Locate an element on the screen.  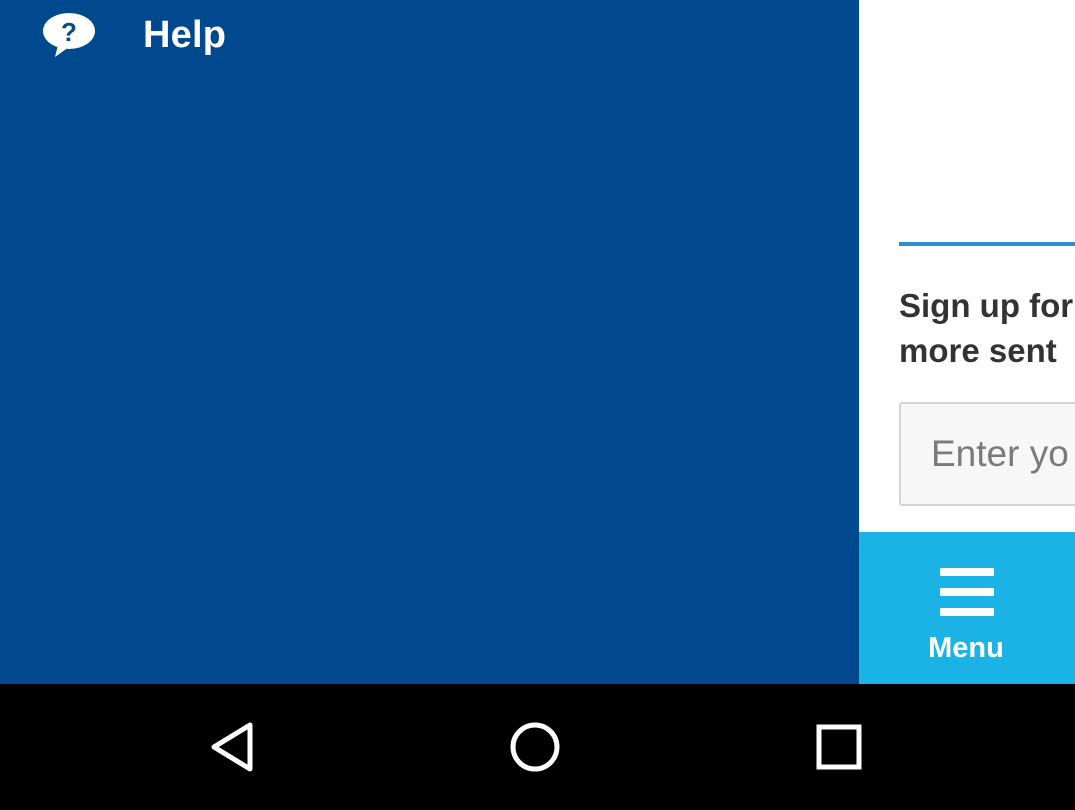
bottom-tab-bar: Menu is located at coordinates (967, 608).